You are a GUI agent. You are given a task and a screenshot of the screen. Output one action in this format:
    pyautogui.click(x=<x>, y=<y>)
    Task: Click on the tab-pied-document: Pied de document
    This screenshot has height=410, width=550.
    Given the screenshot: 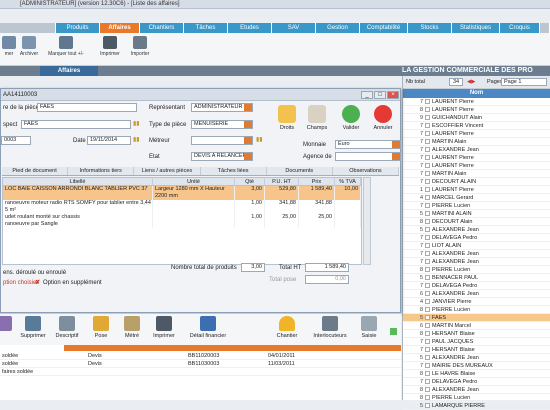 What is the action you would take?
    pyautogui.click(x=35, y=171)
    